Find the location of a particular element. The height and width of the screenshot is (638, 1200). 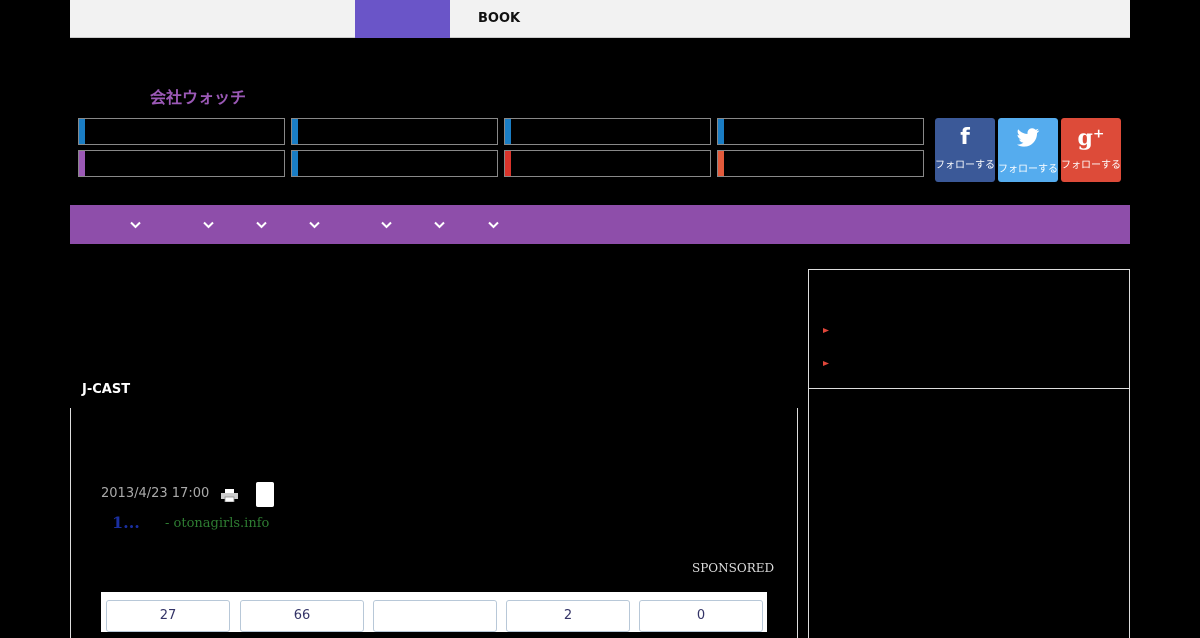

print-icon is located at coordinates (229, 495).